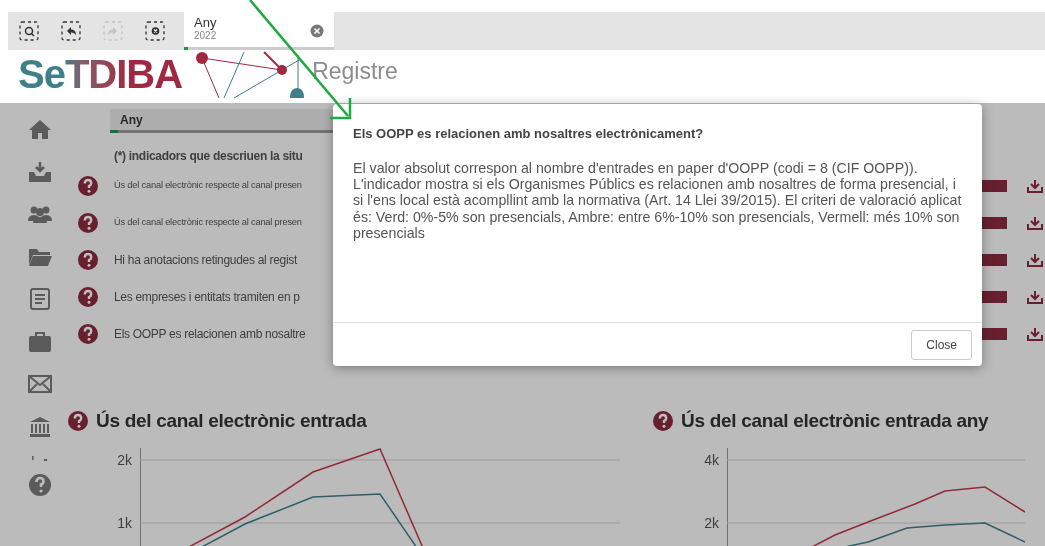 The image size is (1045, 546). Describe the element at coordinates (317, 31) in the screenshot. I see `clear-icon` at that location.